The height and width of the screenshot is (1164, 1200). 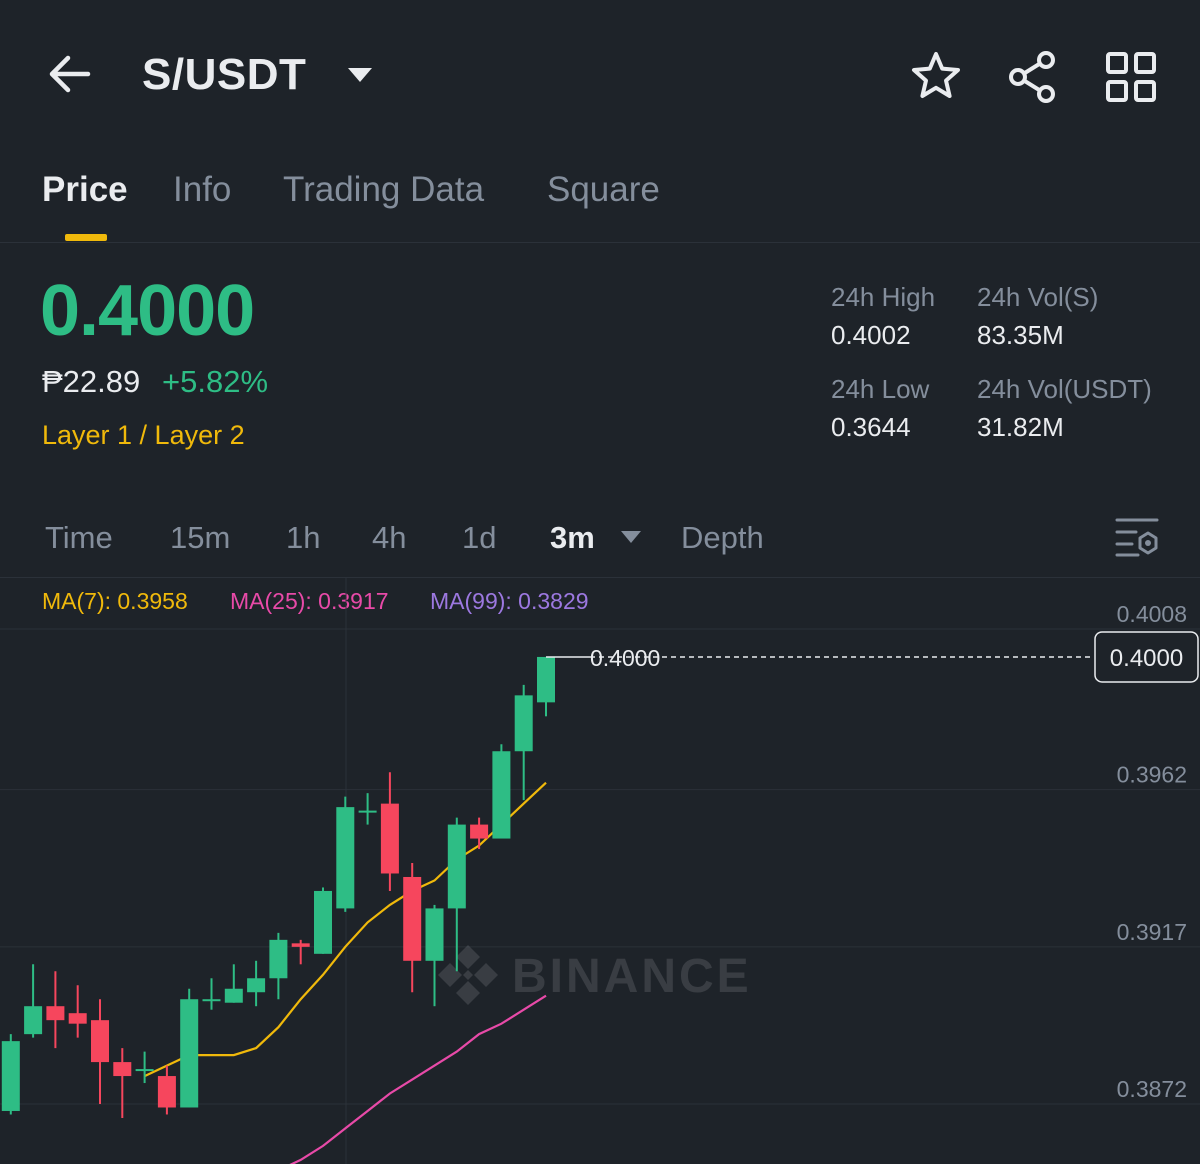 What do you see at coordinates (1152, 614) in the screenshot?
I see `y-tick-label: 0.4008` at bounding box center [1152, 614].